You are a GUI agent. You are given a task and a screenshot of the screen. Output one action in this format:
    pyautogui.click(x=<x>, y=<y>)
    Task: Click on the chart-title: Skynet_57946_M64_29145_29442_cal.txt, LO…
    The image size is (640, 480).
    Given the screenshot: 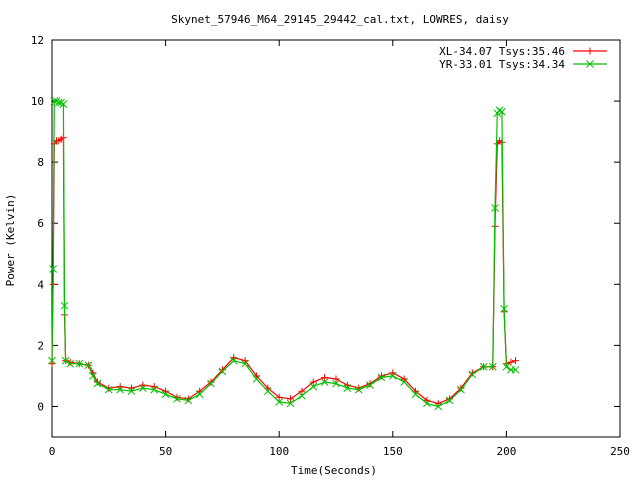 What is the action you would take?
    pyautogui.click(x=340, y=19)
    